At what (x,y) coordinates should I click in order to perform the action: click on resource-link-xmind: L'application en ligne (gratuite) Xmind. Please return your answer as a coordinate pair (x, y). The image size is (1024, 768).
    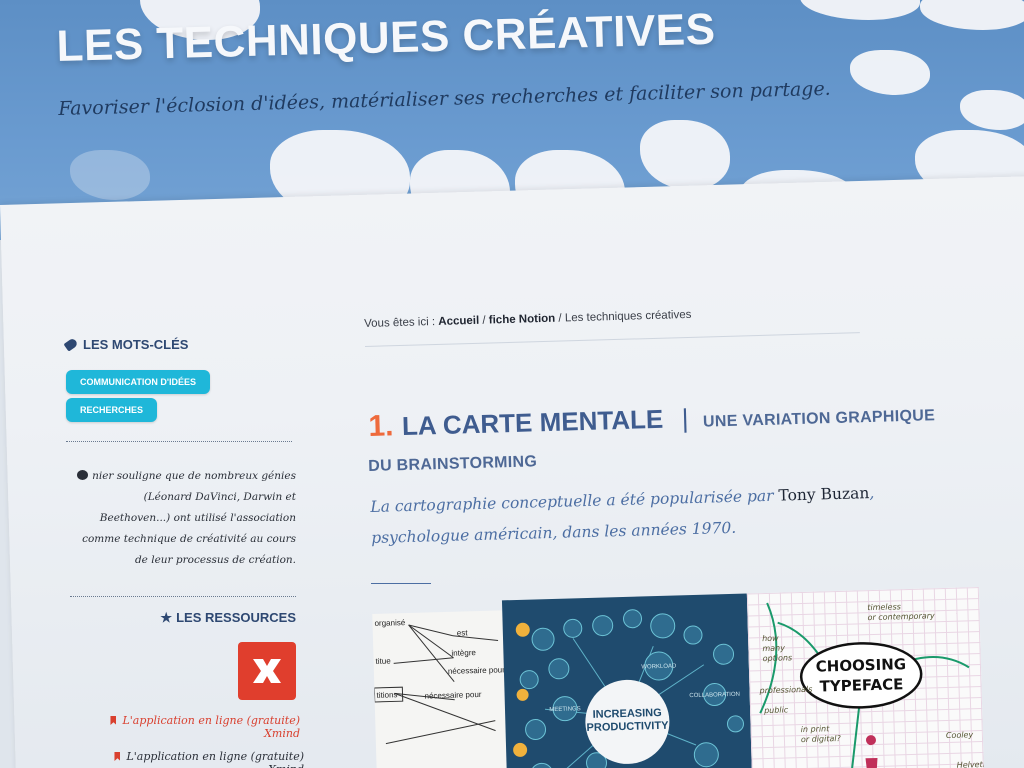
    Looking at the image, I should click on (198, 727).